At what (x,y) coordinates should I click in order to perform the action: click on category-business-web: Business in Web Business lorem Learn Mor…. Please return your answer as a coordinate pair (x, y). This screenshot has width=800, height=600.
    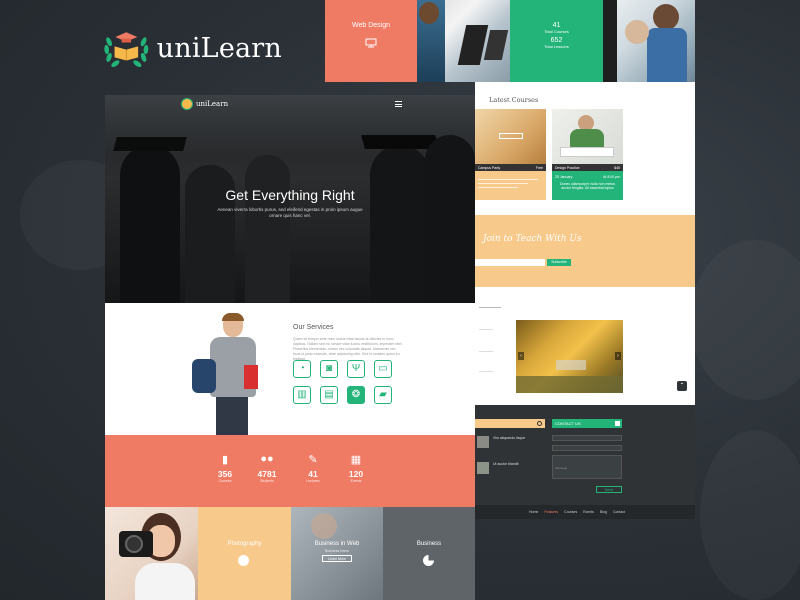
    Looking at the image, I should click on (337, 553).